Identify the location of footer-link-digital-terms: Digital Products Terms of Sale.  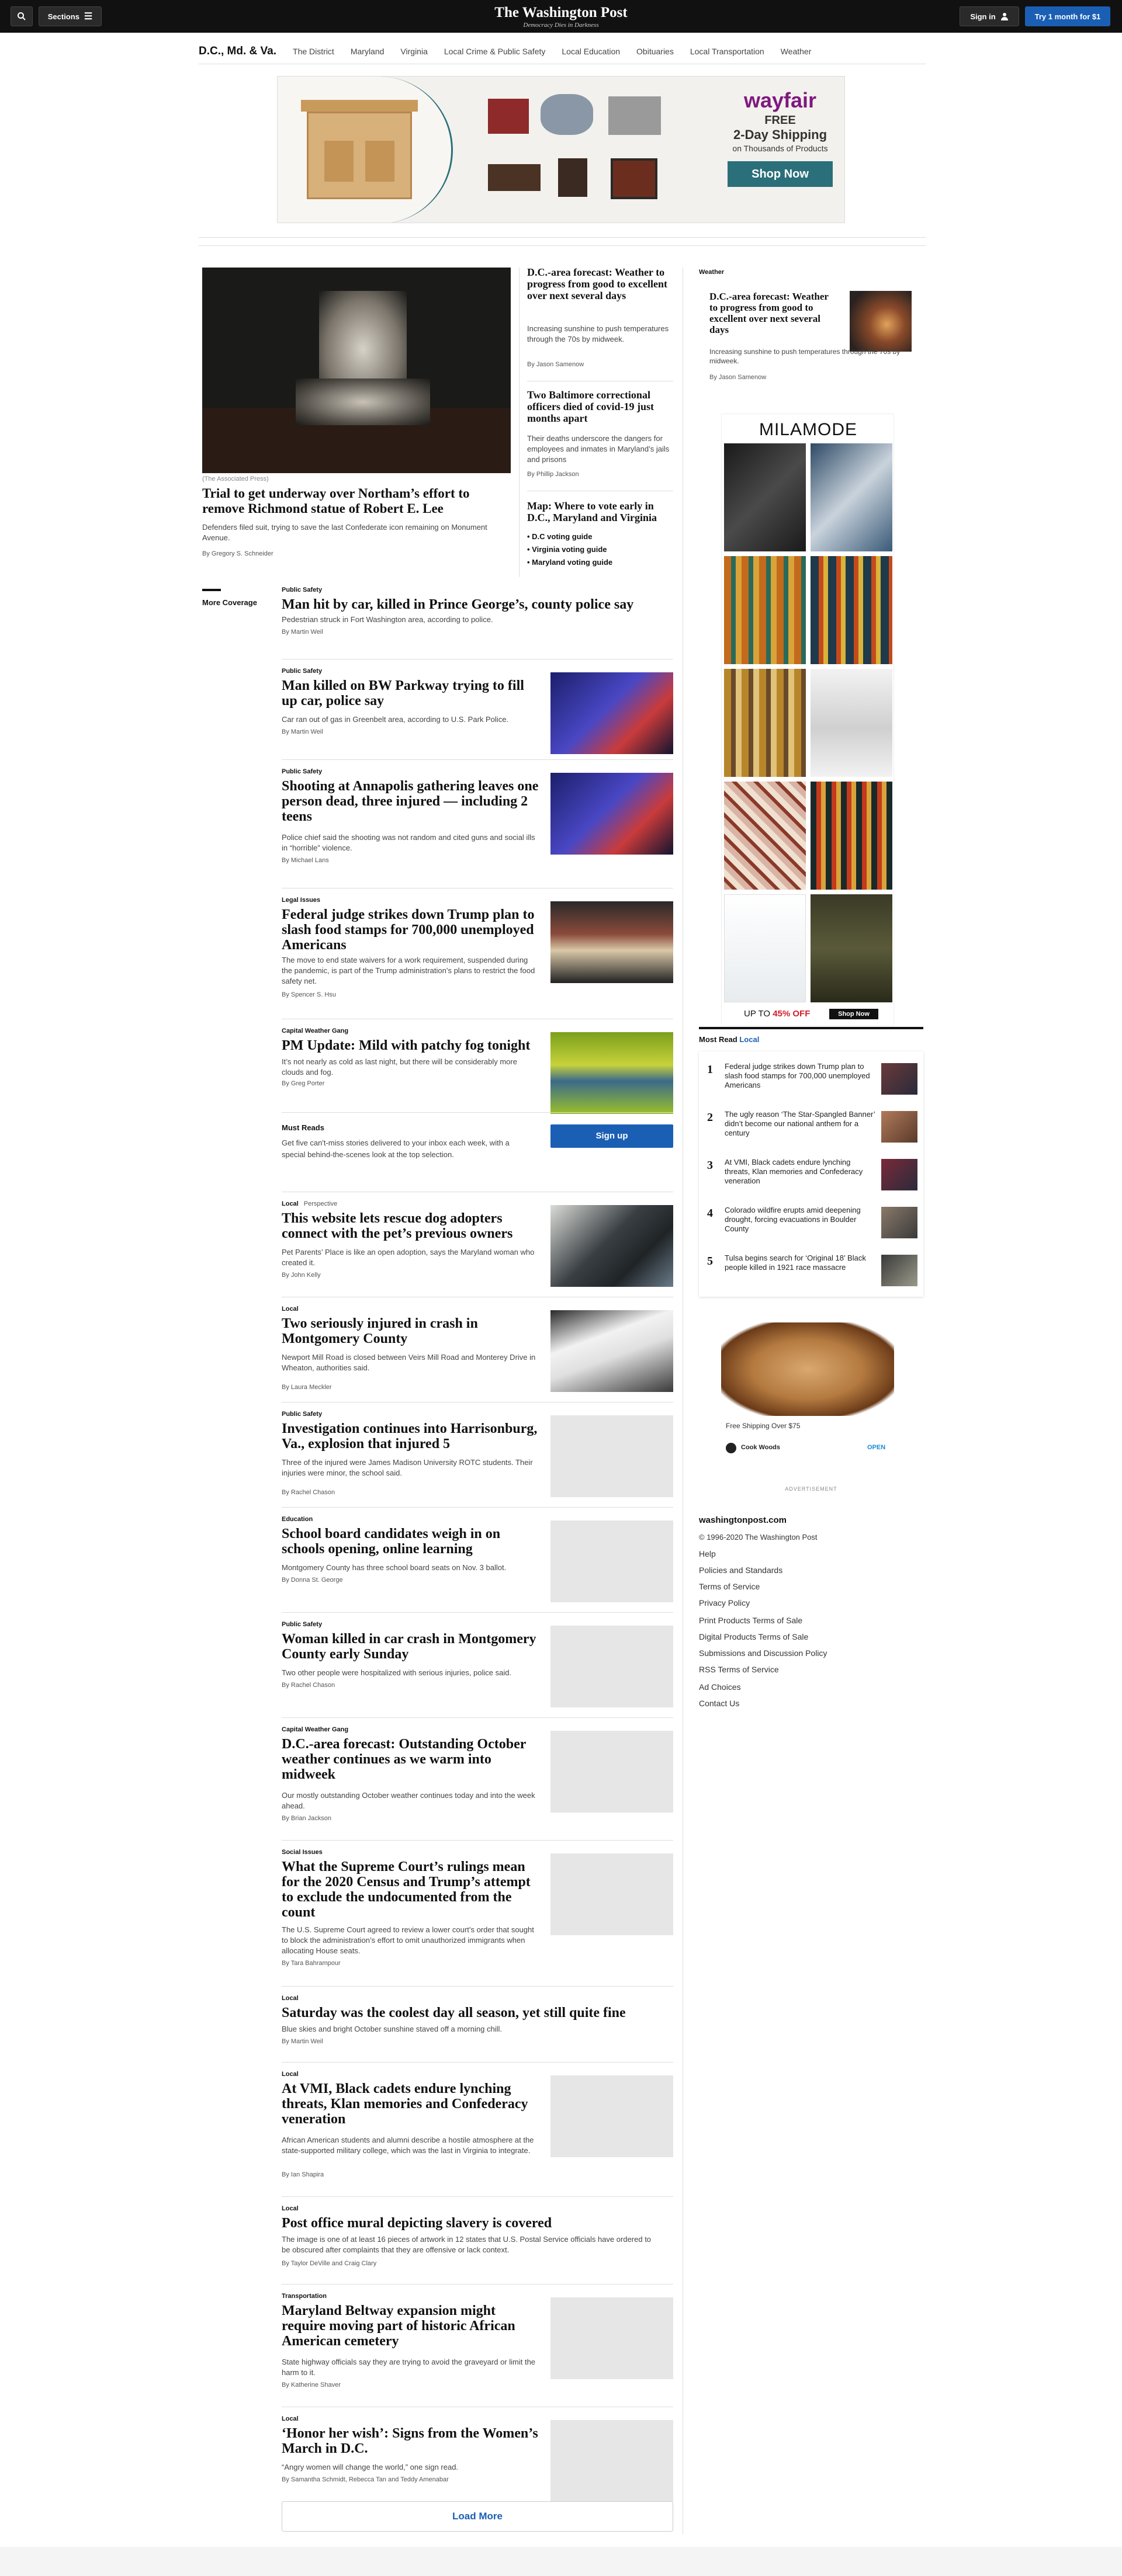
(753, 1637).